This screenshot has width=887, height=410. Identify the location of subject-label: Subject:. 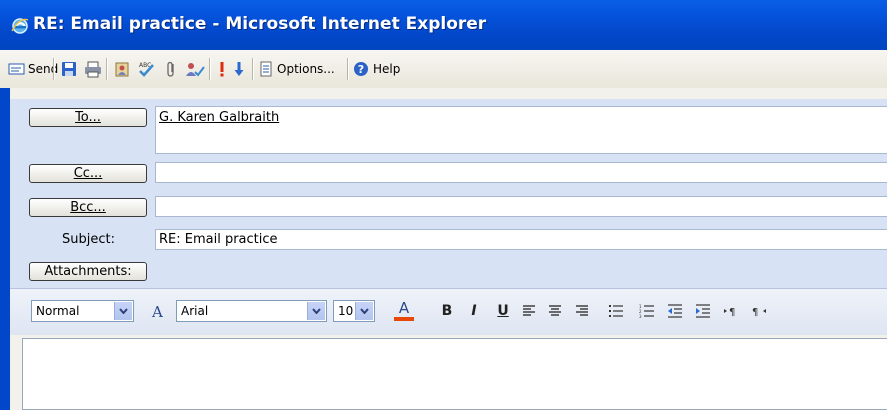
(88, 239).